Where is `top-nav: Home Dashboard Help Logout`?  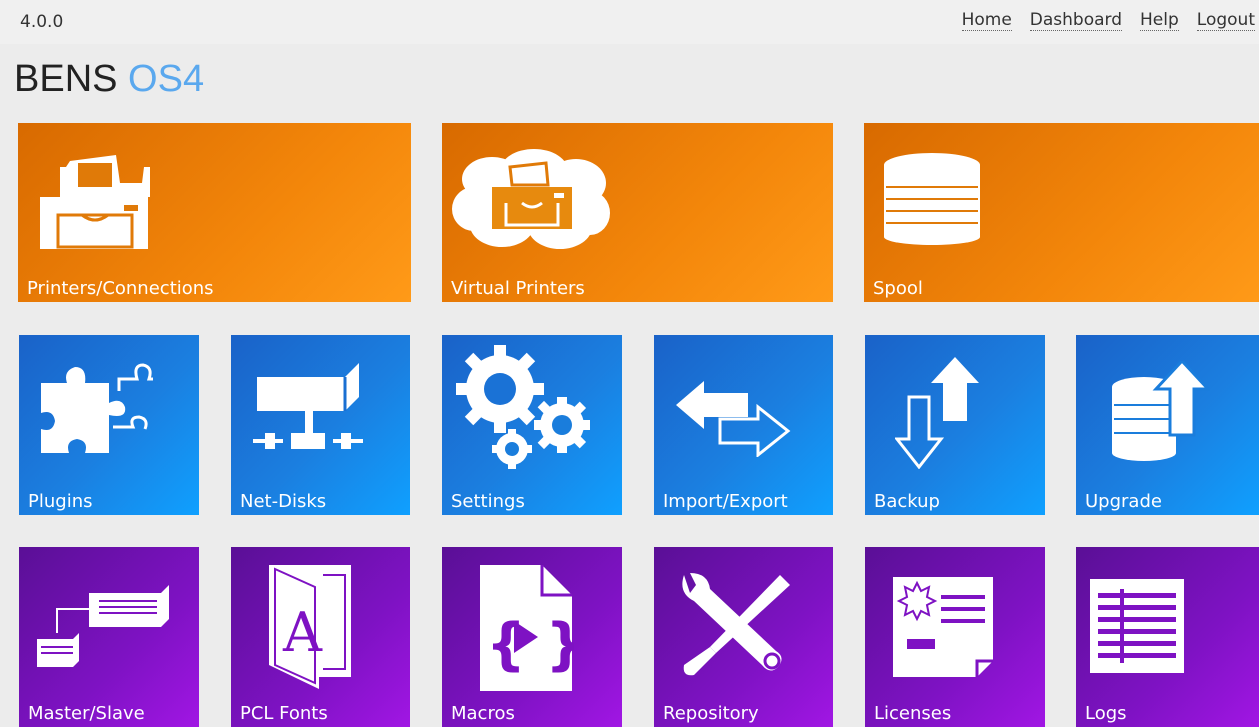
top-nav: Home Dashboard Help Logout is located at coordinates (1099, 20).